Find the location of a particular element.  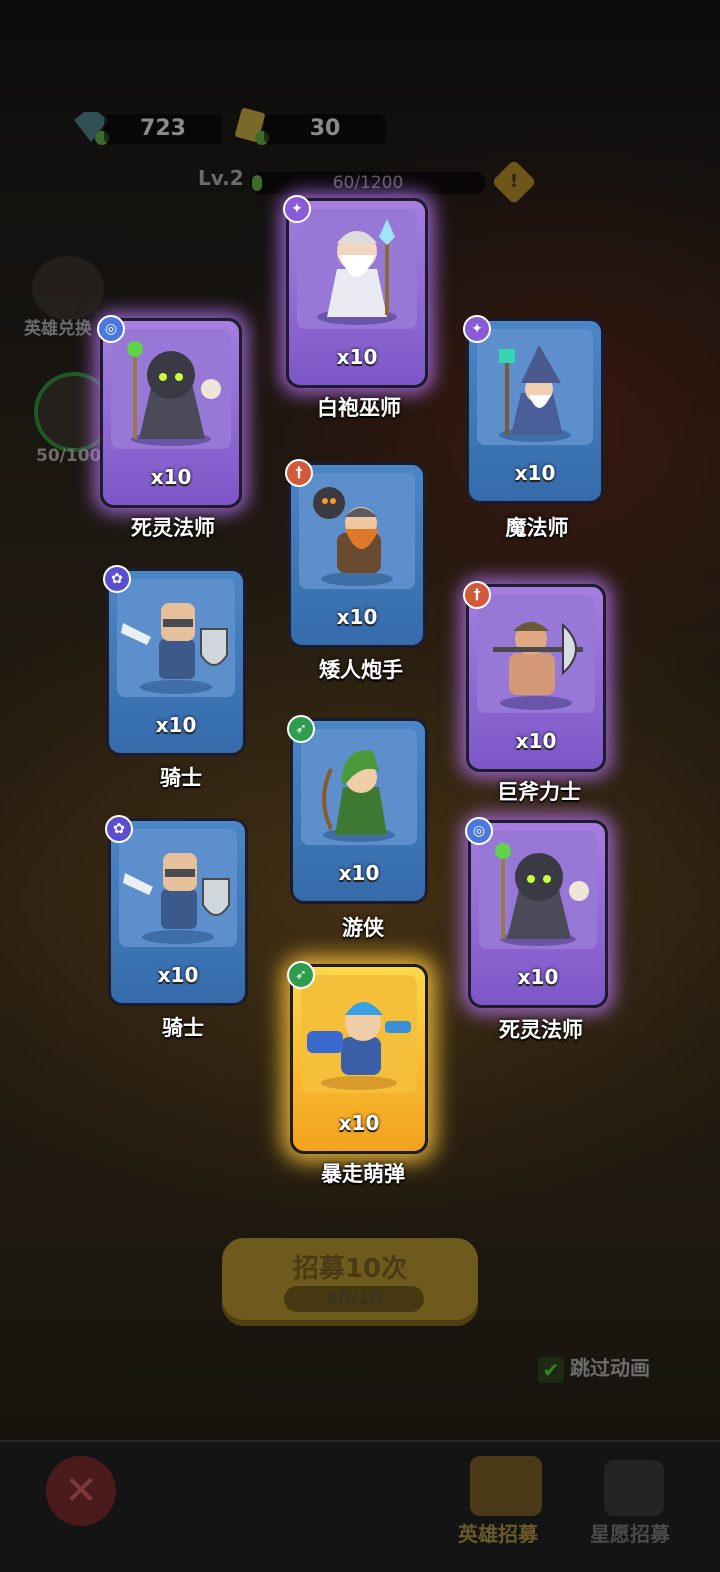

player-level: Lv.2 is located at coordinates (221, 178).